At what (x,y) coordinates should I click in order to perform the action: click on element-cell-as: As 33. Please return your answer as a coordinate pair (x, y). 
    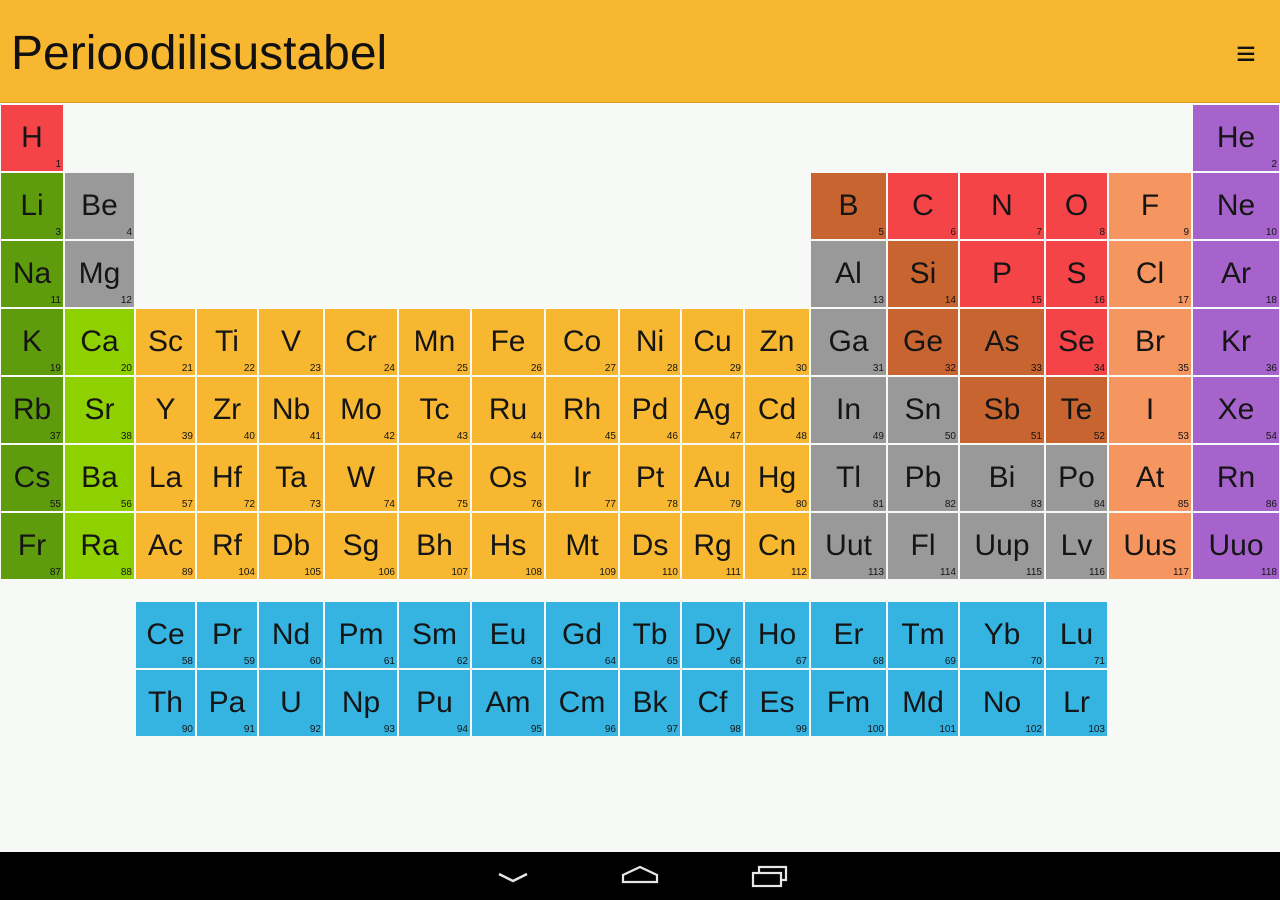
    Looking at the image, I should click on (1002, 342).